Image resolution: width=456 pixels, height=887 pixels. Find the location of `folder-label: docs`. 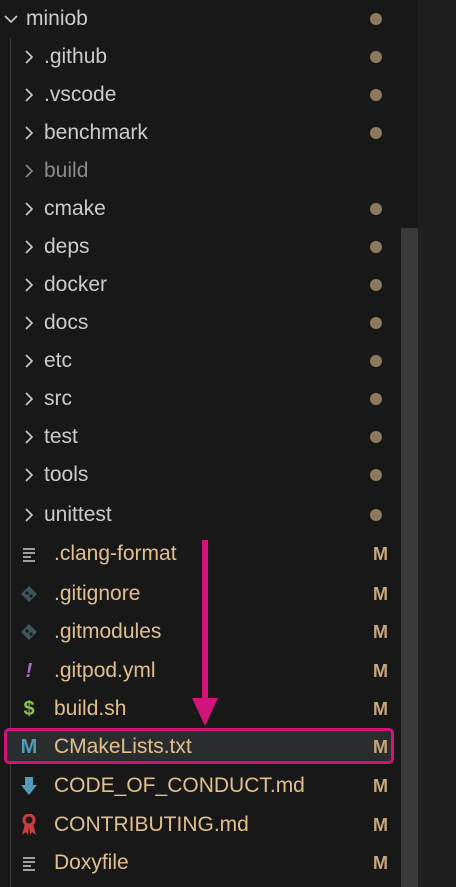

folder-label: docs is located at coordinates (66, 322).